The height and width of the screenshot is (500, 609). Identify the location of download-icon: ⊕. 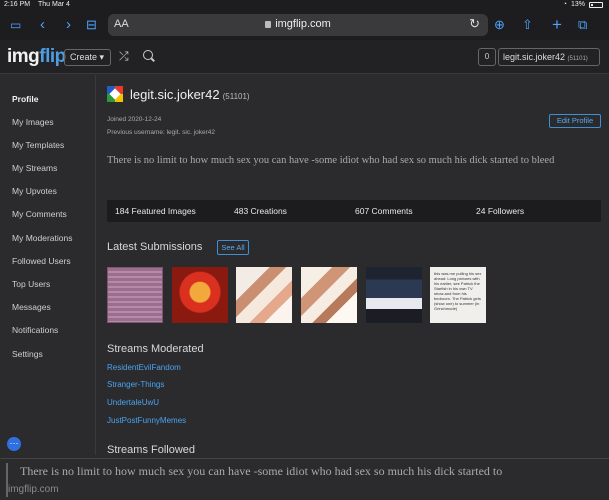
(499, 25).